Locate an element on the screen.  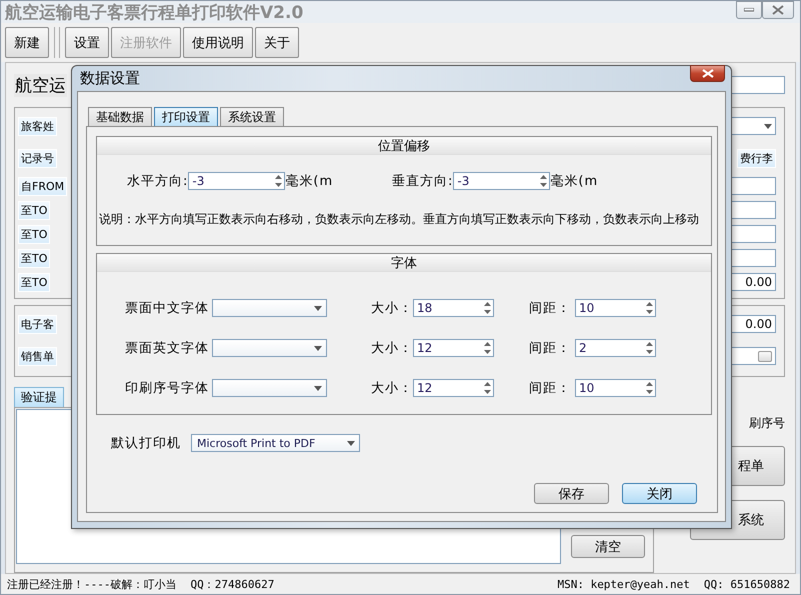
dialog-button: 关闭 is located at coordinates (659, 493).